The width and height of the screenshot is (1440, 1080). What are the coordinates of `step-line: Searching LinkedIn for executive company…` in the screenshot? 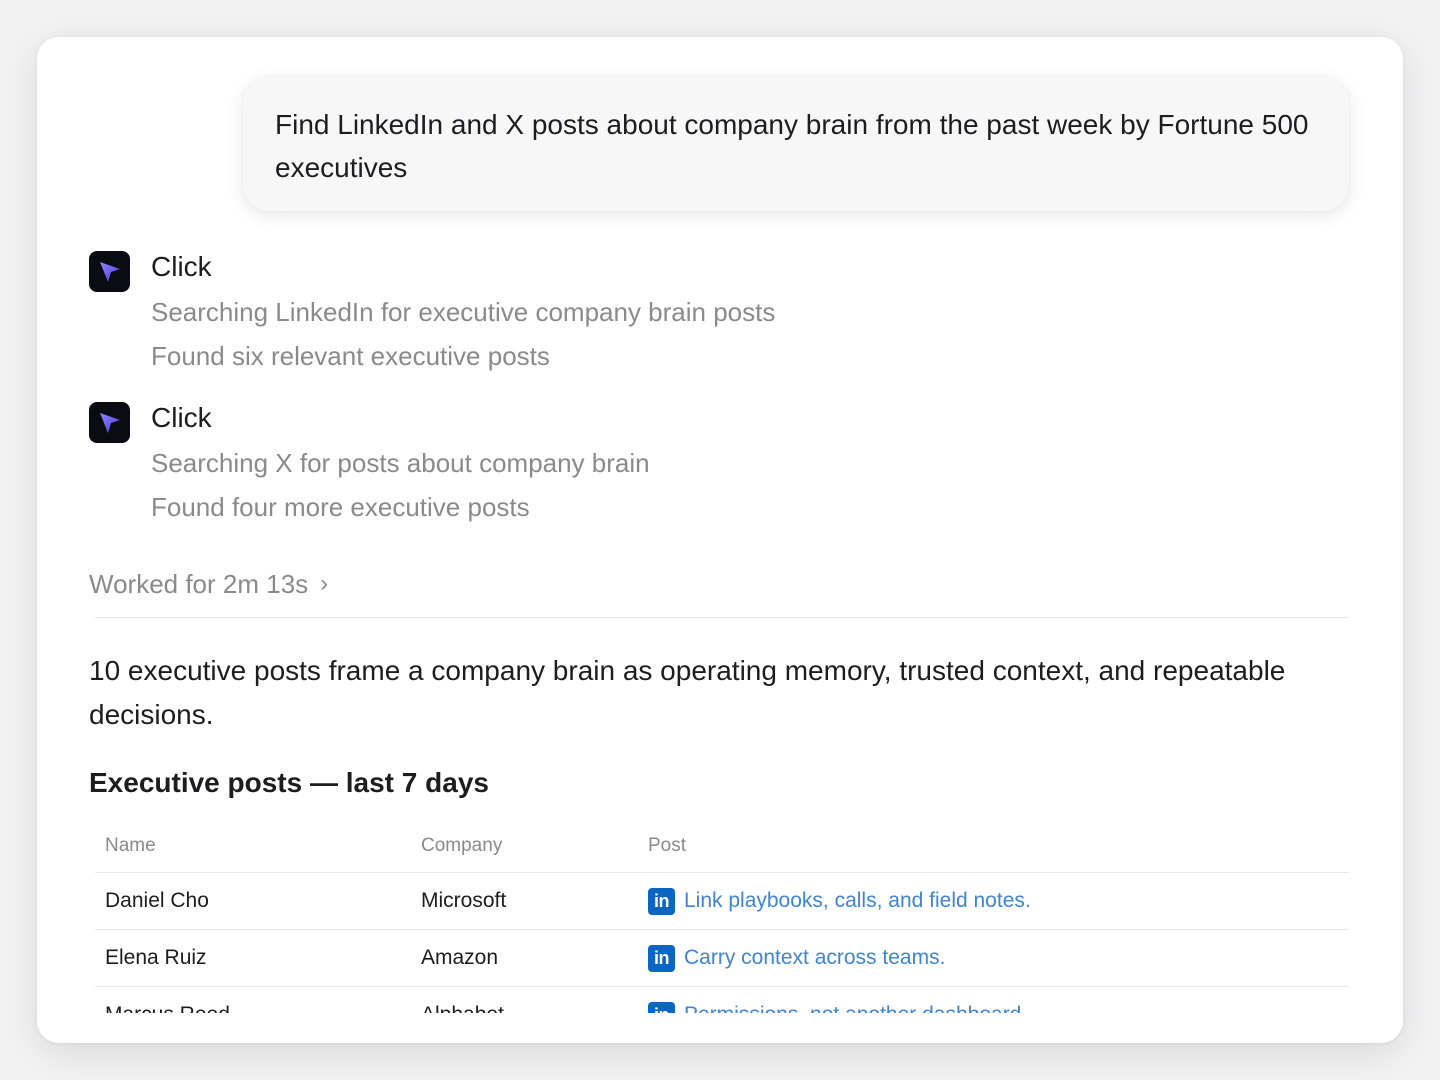 It's located at (463, 312).